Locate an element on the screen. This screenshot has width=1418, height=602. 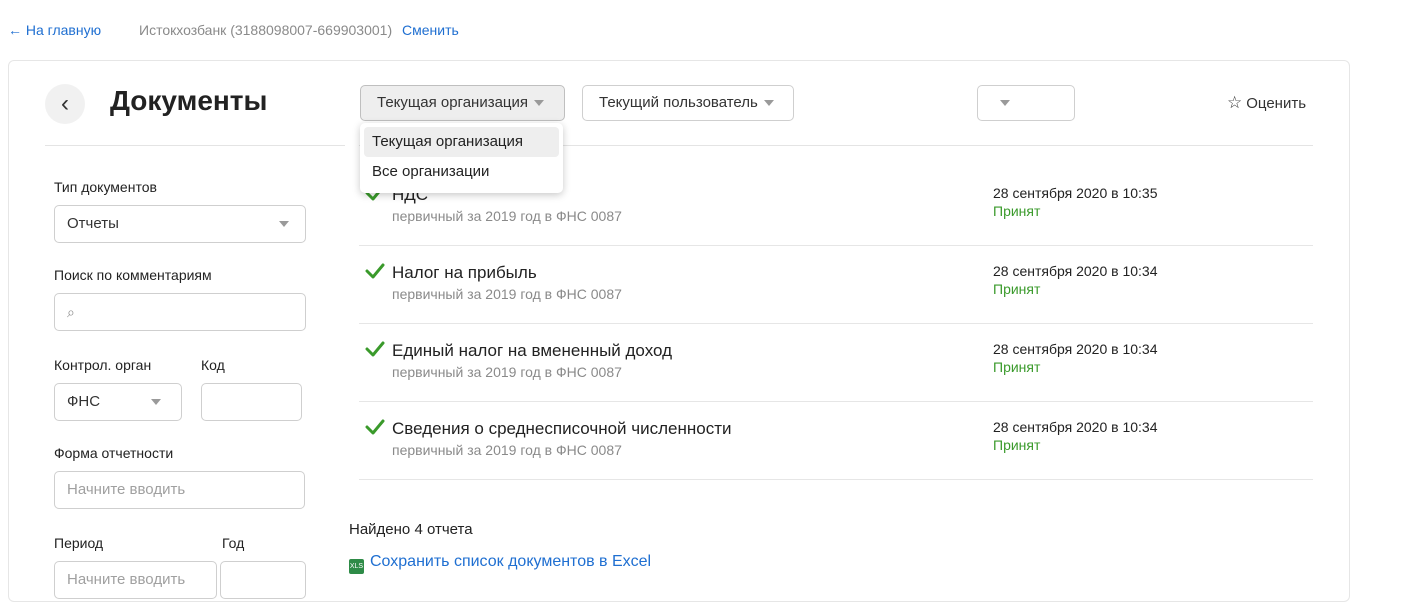
document-title: Единый налог на вмененный доход is located at coordinates (532, 350).